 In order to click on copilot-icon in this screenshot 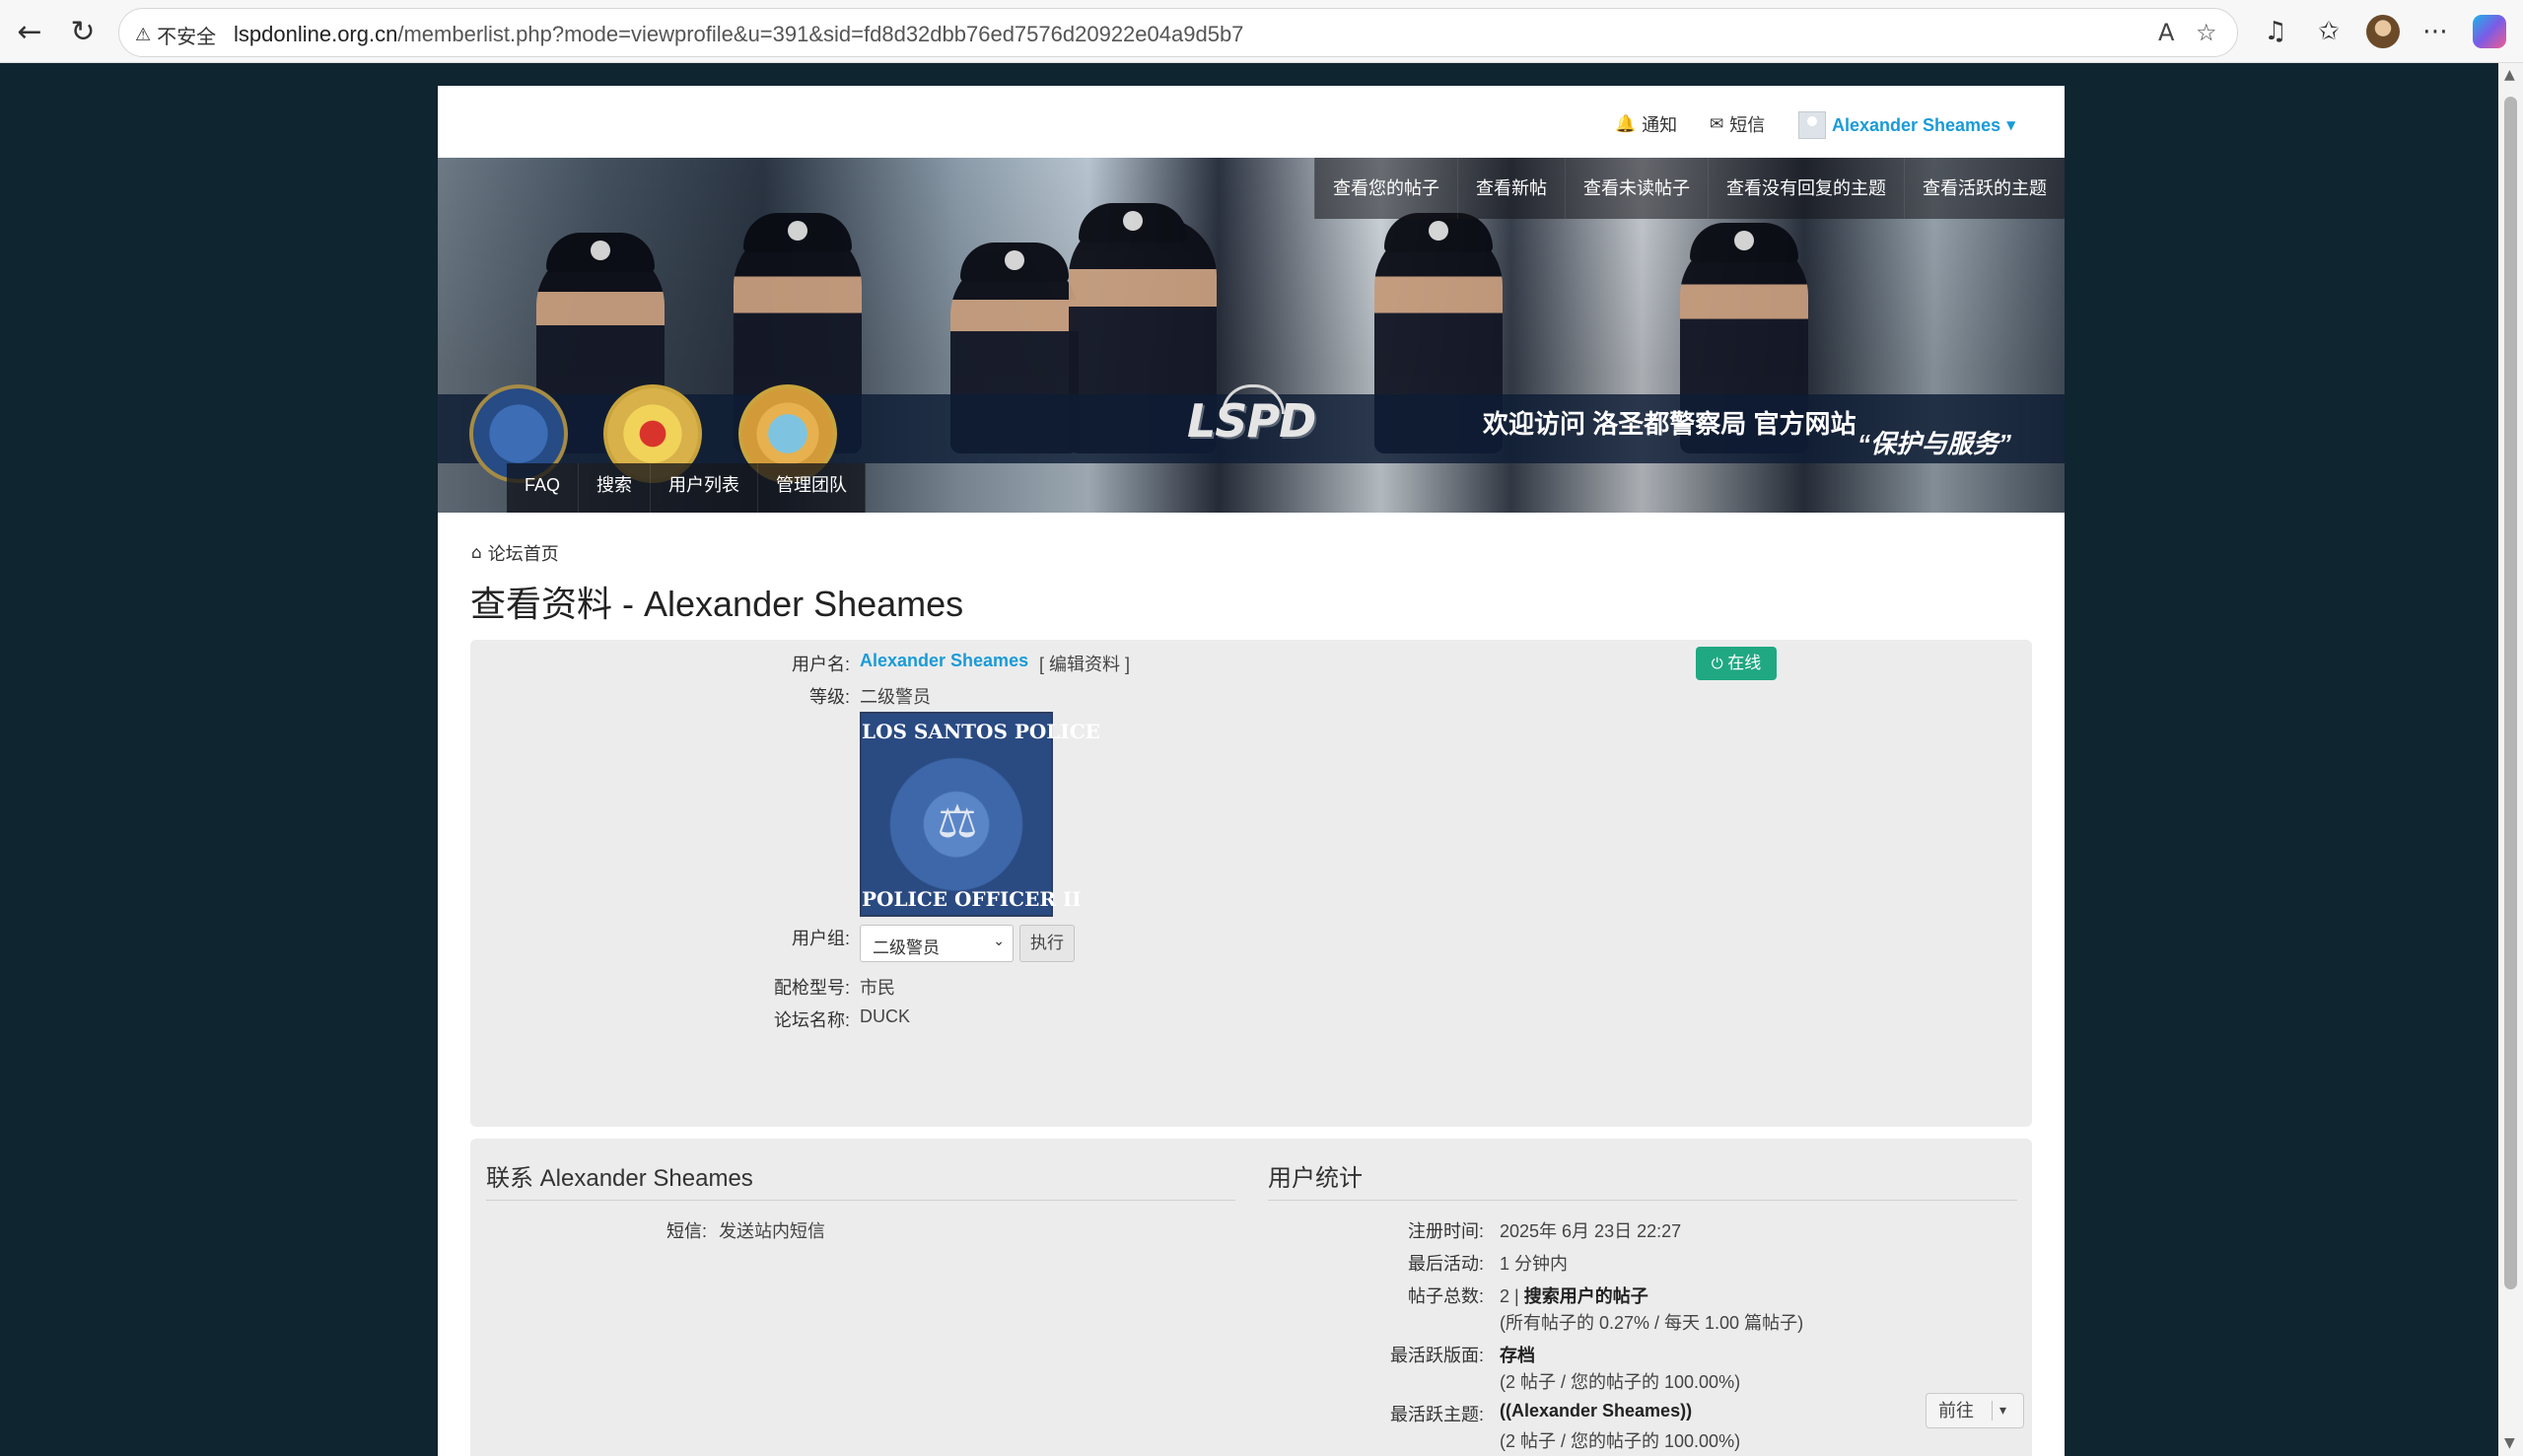, I will do `click(2489, 31)`.